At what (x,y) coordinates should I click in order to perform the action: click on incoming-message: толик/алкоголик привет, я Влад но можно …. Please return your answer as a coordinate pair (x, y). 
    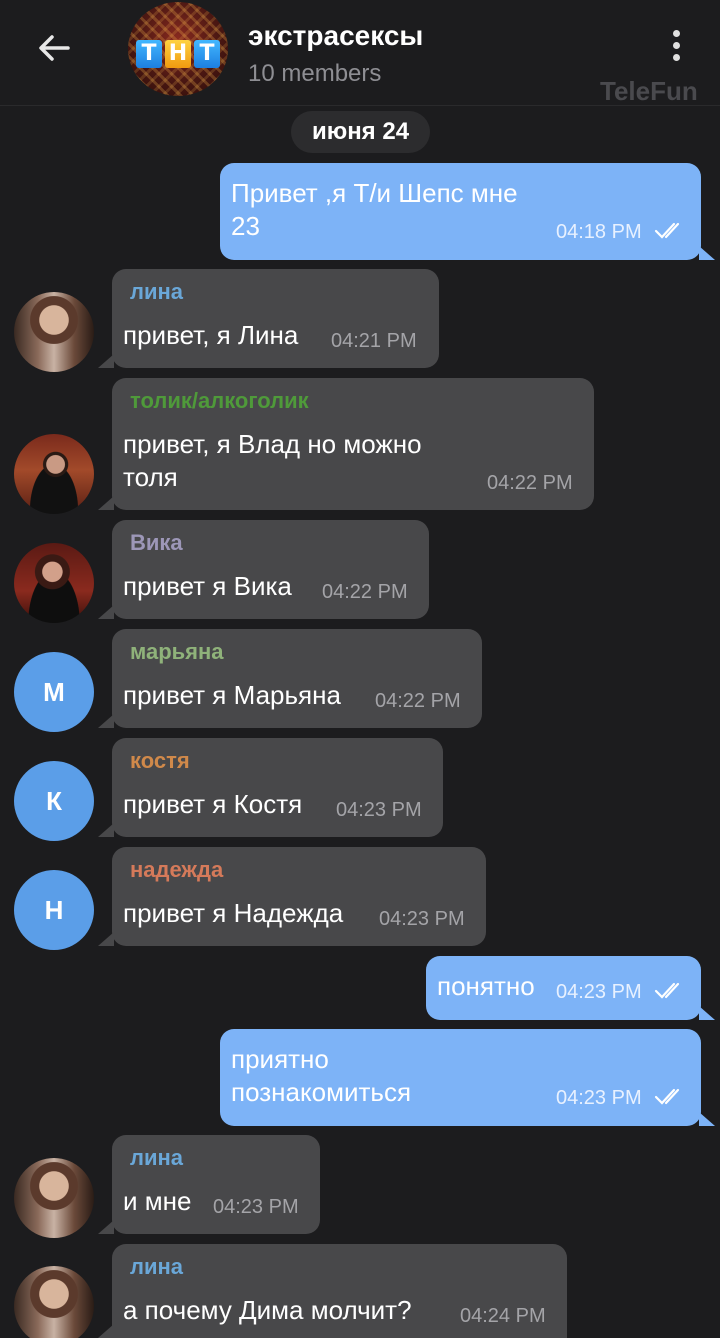
    Looking at the image, I should click on (346, 444).